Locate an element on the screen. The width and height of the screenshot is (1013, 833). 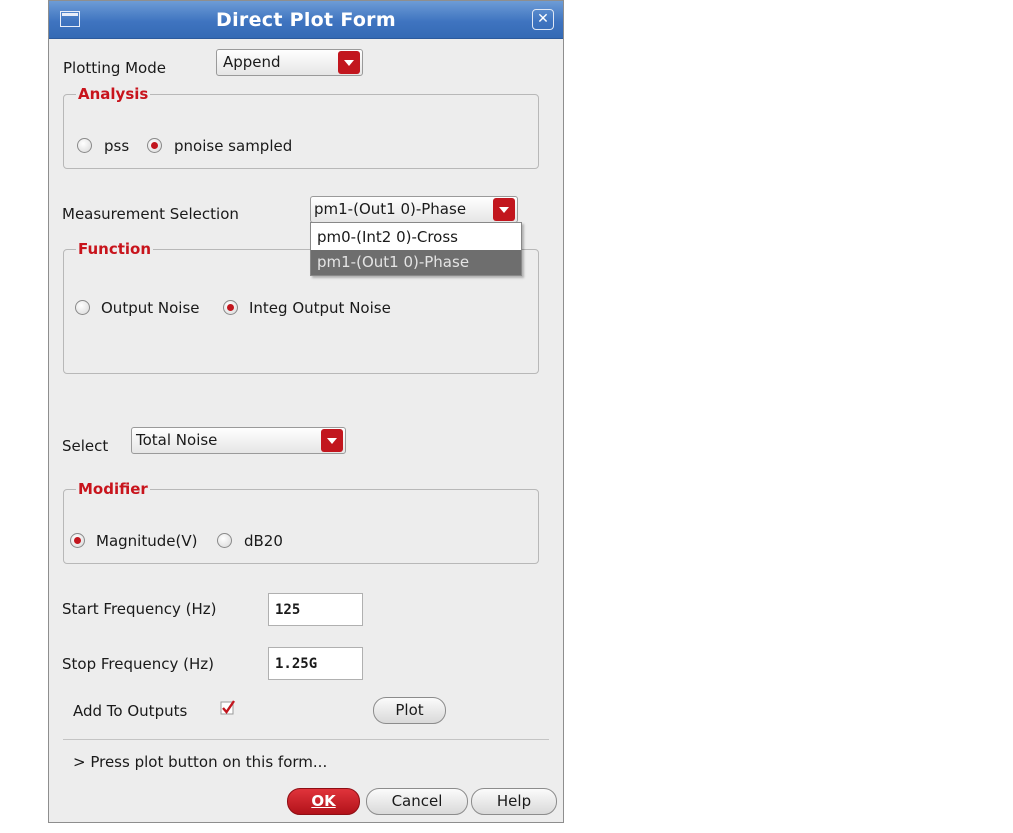
measurement-selection-value: pm1-(Out1 0)-Phase is located at coordinates (390, 209).